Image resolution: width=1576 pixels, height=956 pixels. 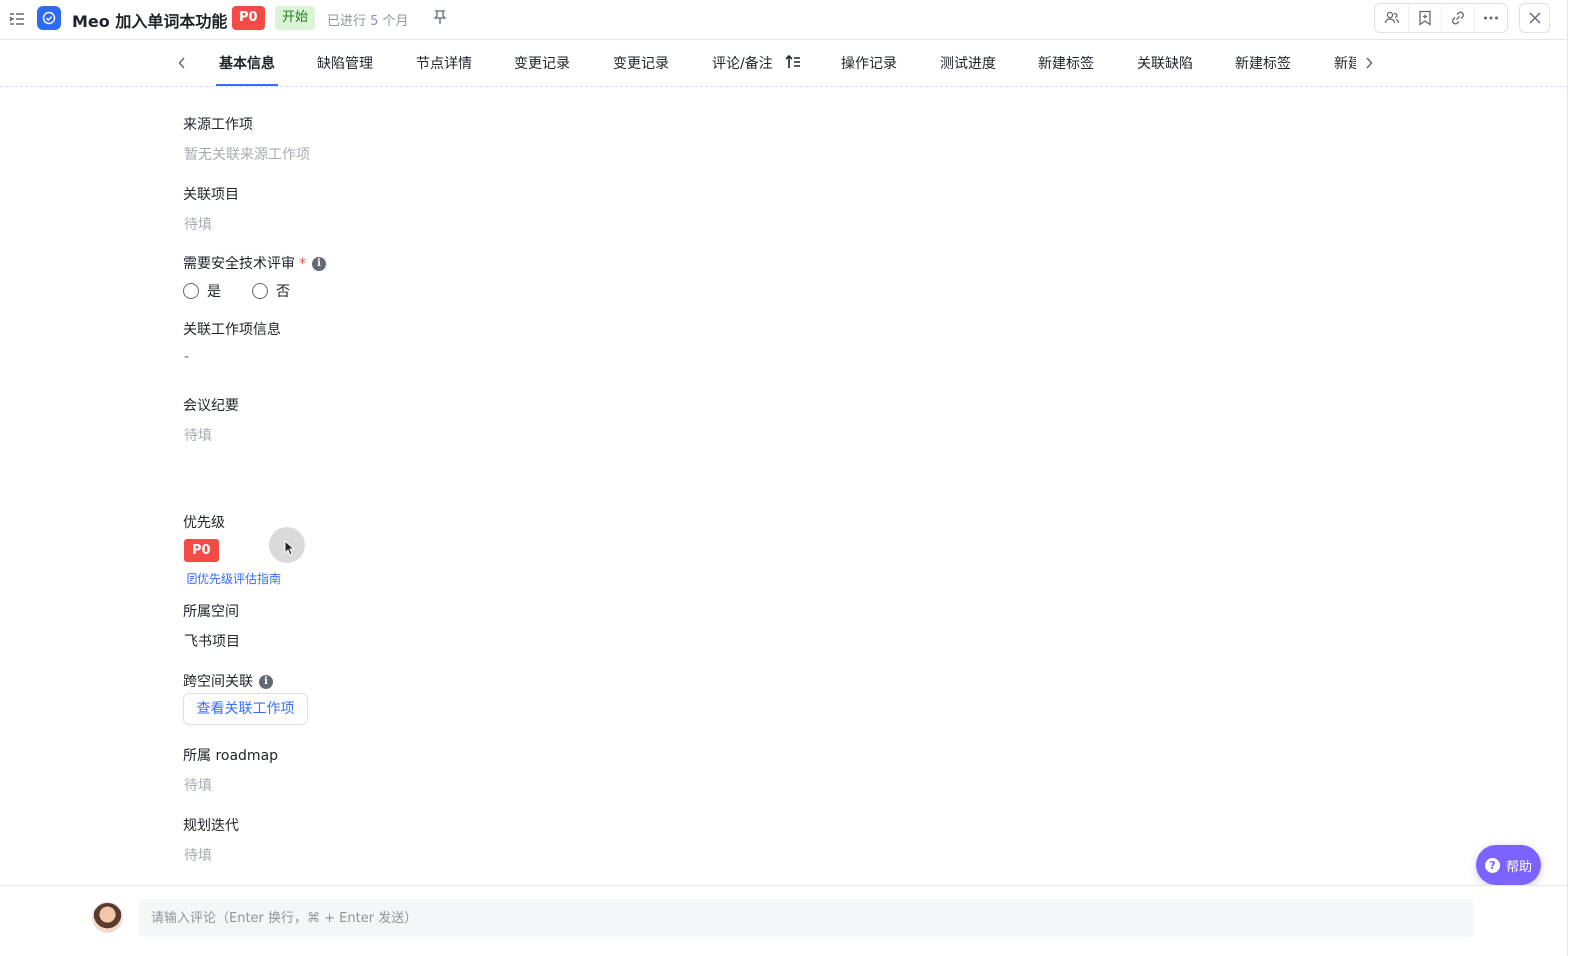 I want to click on priority-label: 优先级, so click(x=204, y=523).